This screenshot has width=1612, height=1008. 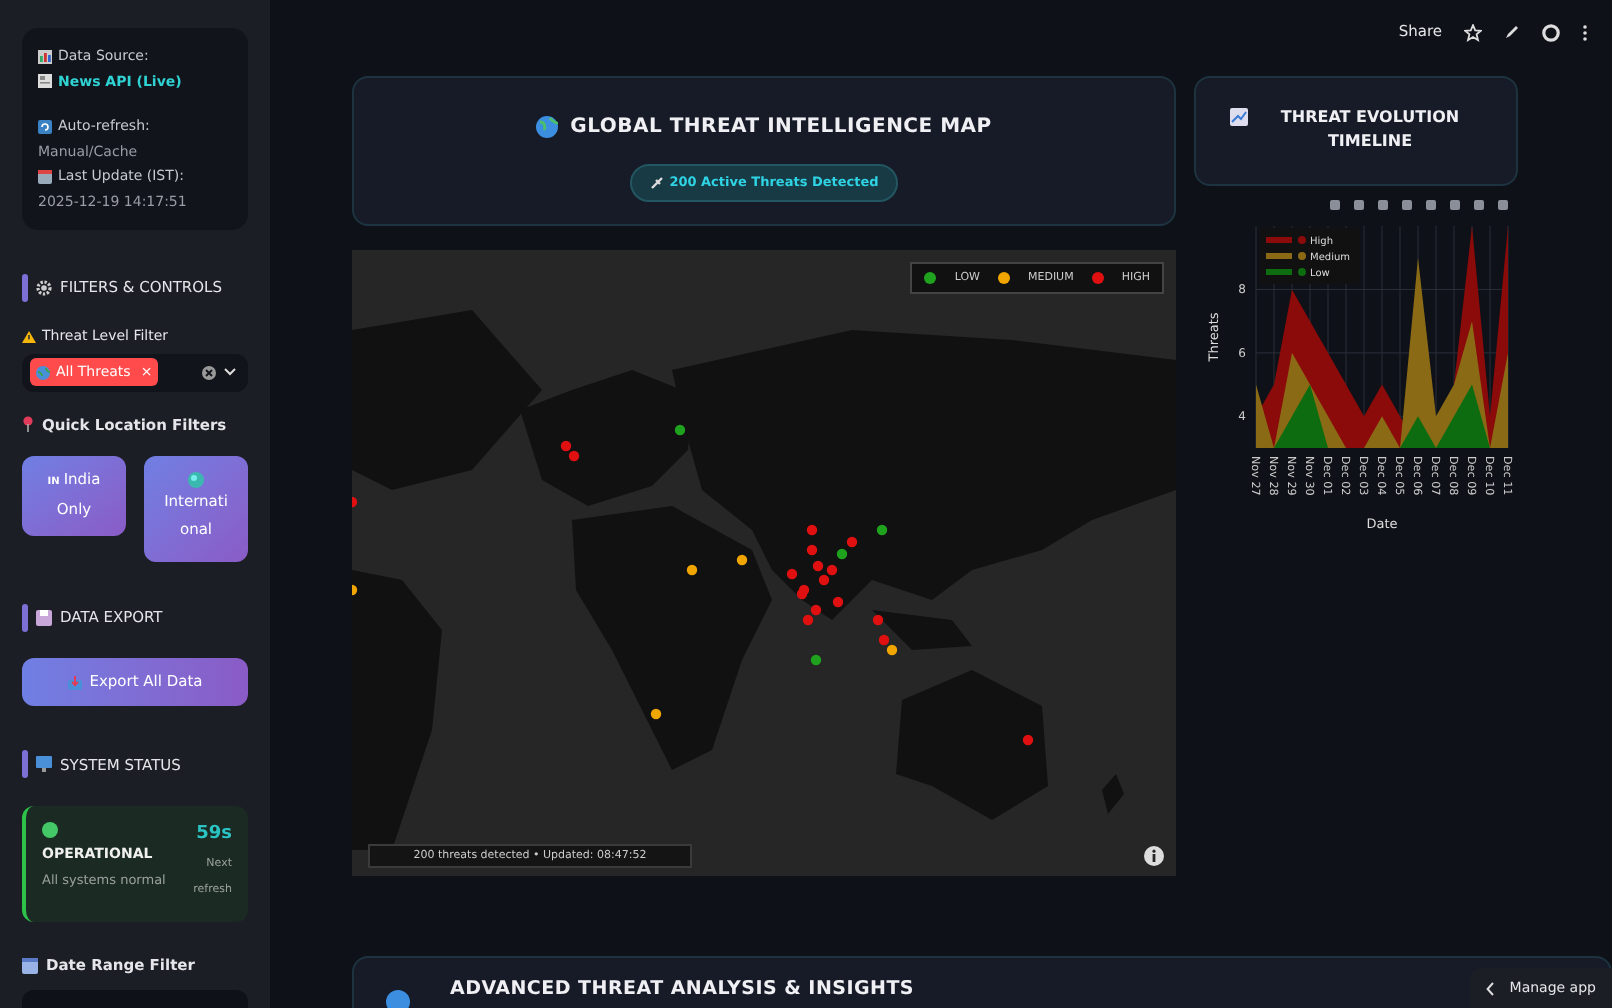 I want to click on status-dot-icon, so click(x=50, y=830).